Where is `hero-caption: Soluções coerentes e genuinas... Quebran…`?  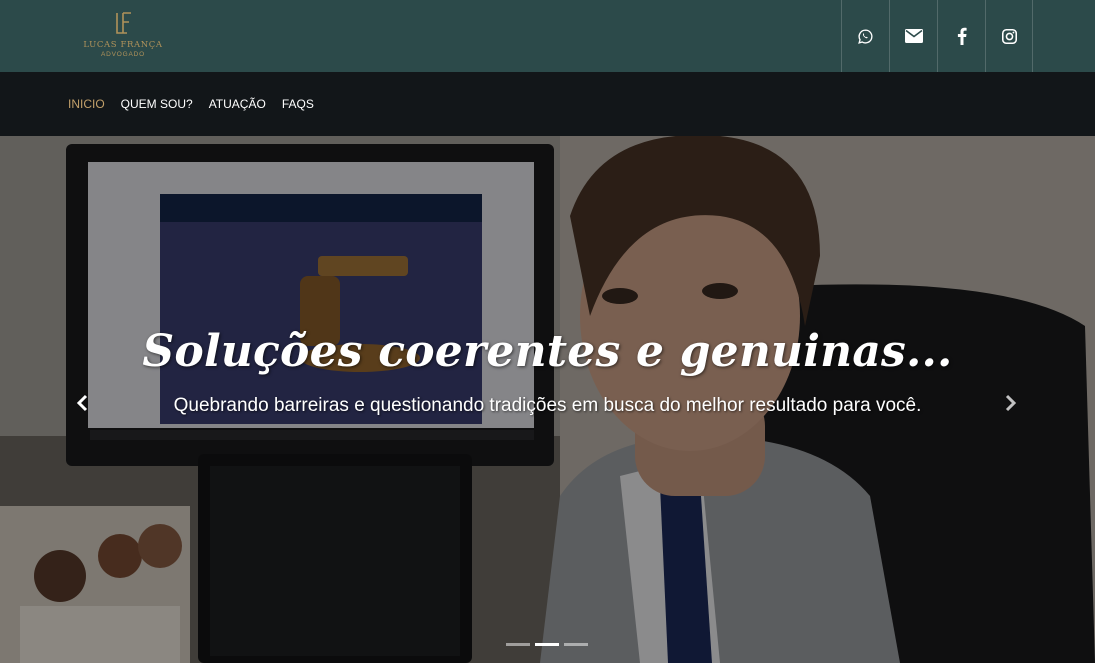 hero-caption: Soluções coerentes e genuinas... Quebran… is located at coordinates (547, 373).